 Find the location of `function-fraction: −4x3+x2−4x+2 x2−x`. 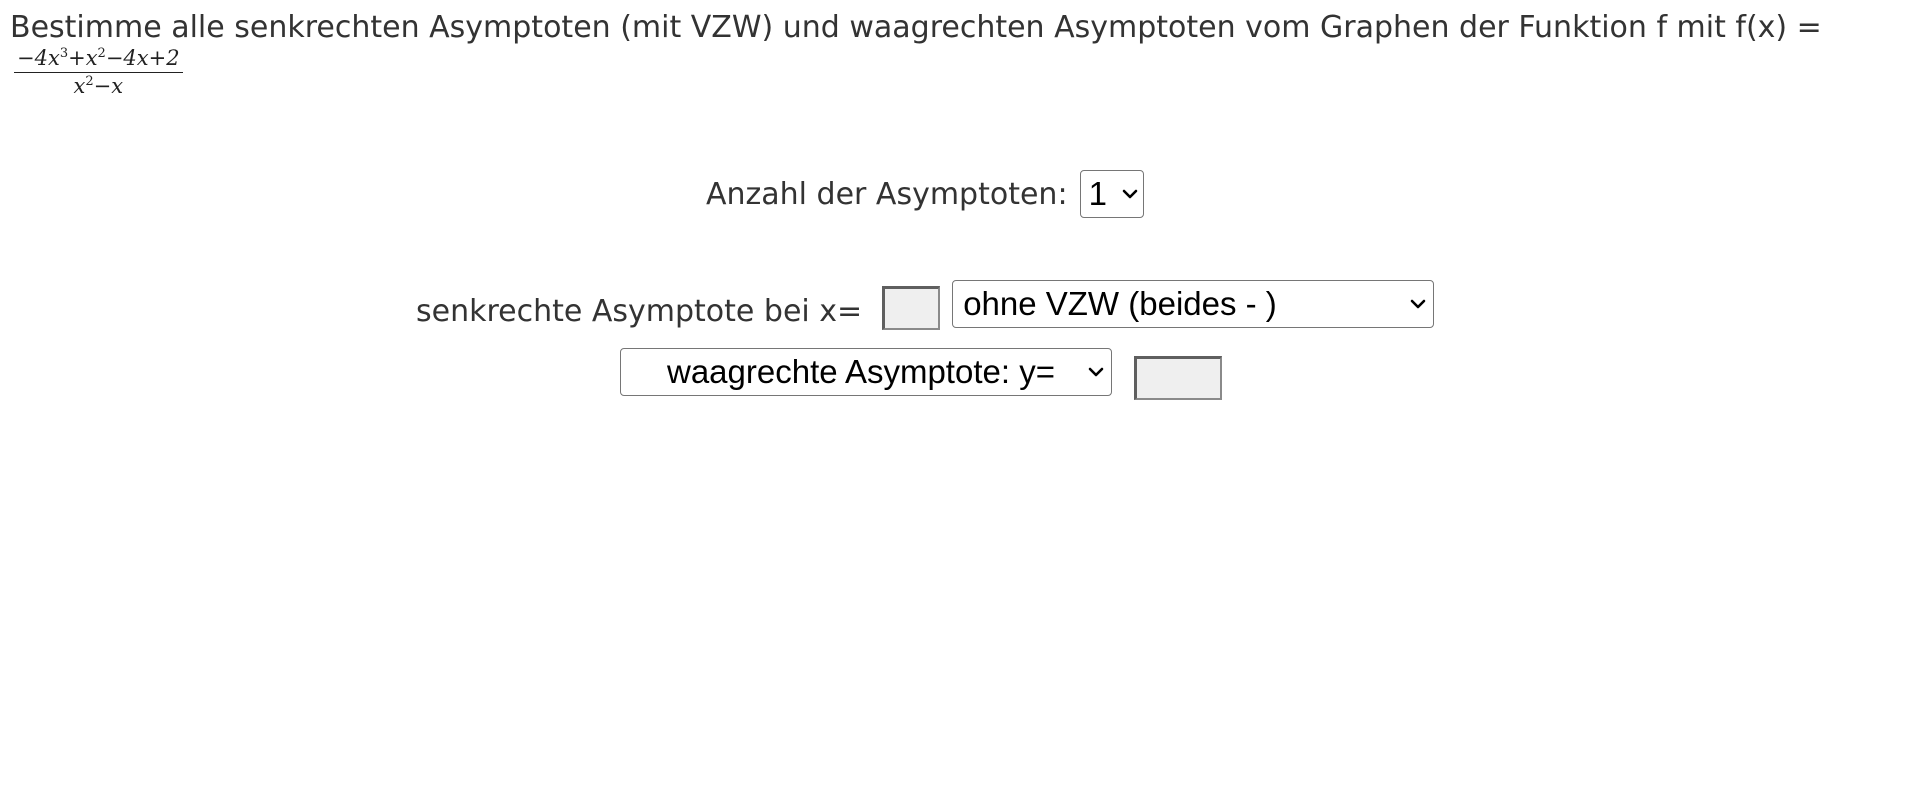

function-fraction: −4x3+x2−4x+2 x2−x is located at coordinates (98, 72).